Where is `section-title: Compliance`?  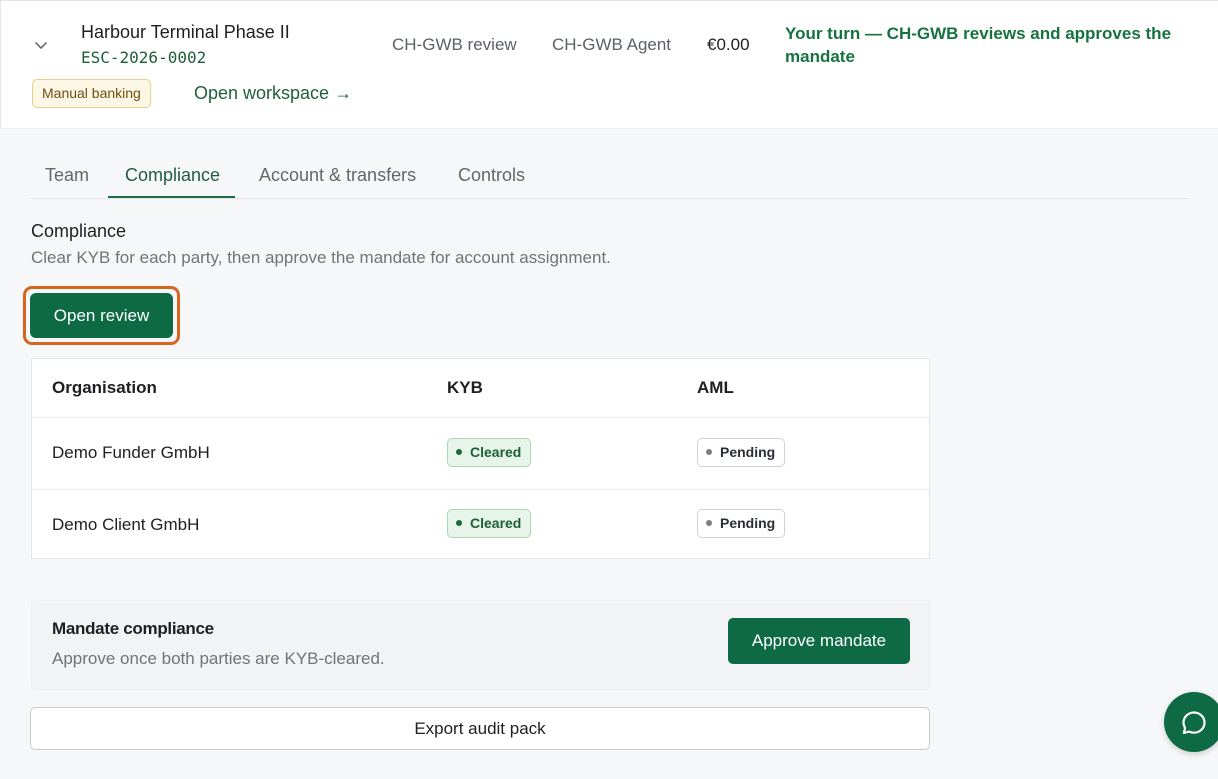
section-title: Compliance is located at coordinates (79, 231).